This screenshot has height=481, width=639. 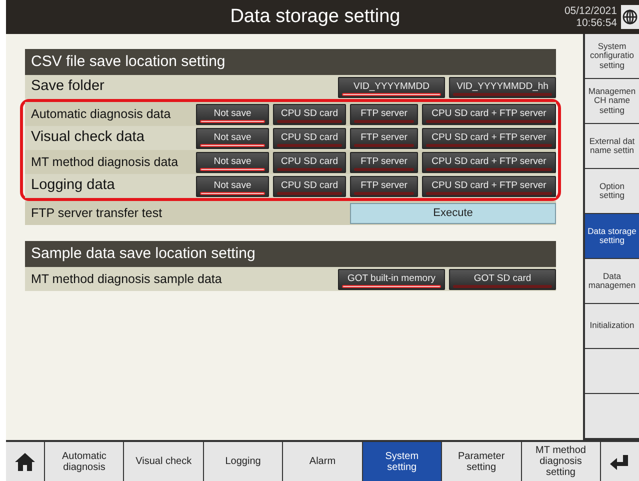 What do you see at coordinates (163, 461) in the screenshot?
I see `nav-tab: Visual check` at bounding box center [163, 461].